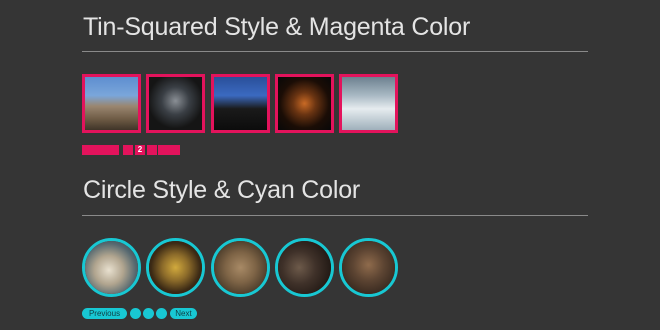 Image resolution: width=660 pixels, height=330 pixels. What do you see at coordinates (368, 267) in the screenshot?
I see `thumbnail-vehicles-street` at bounding box center [368, 267].